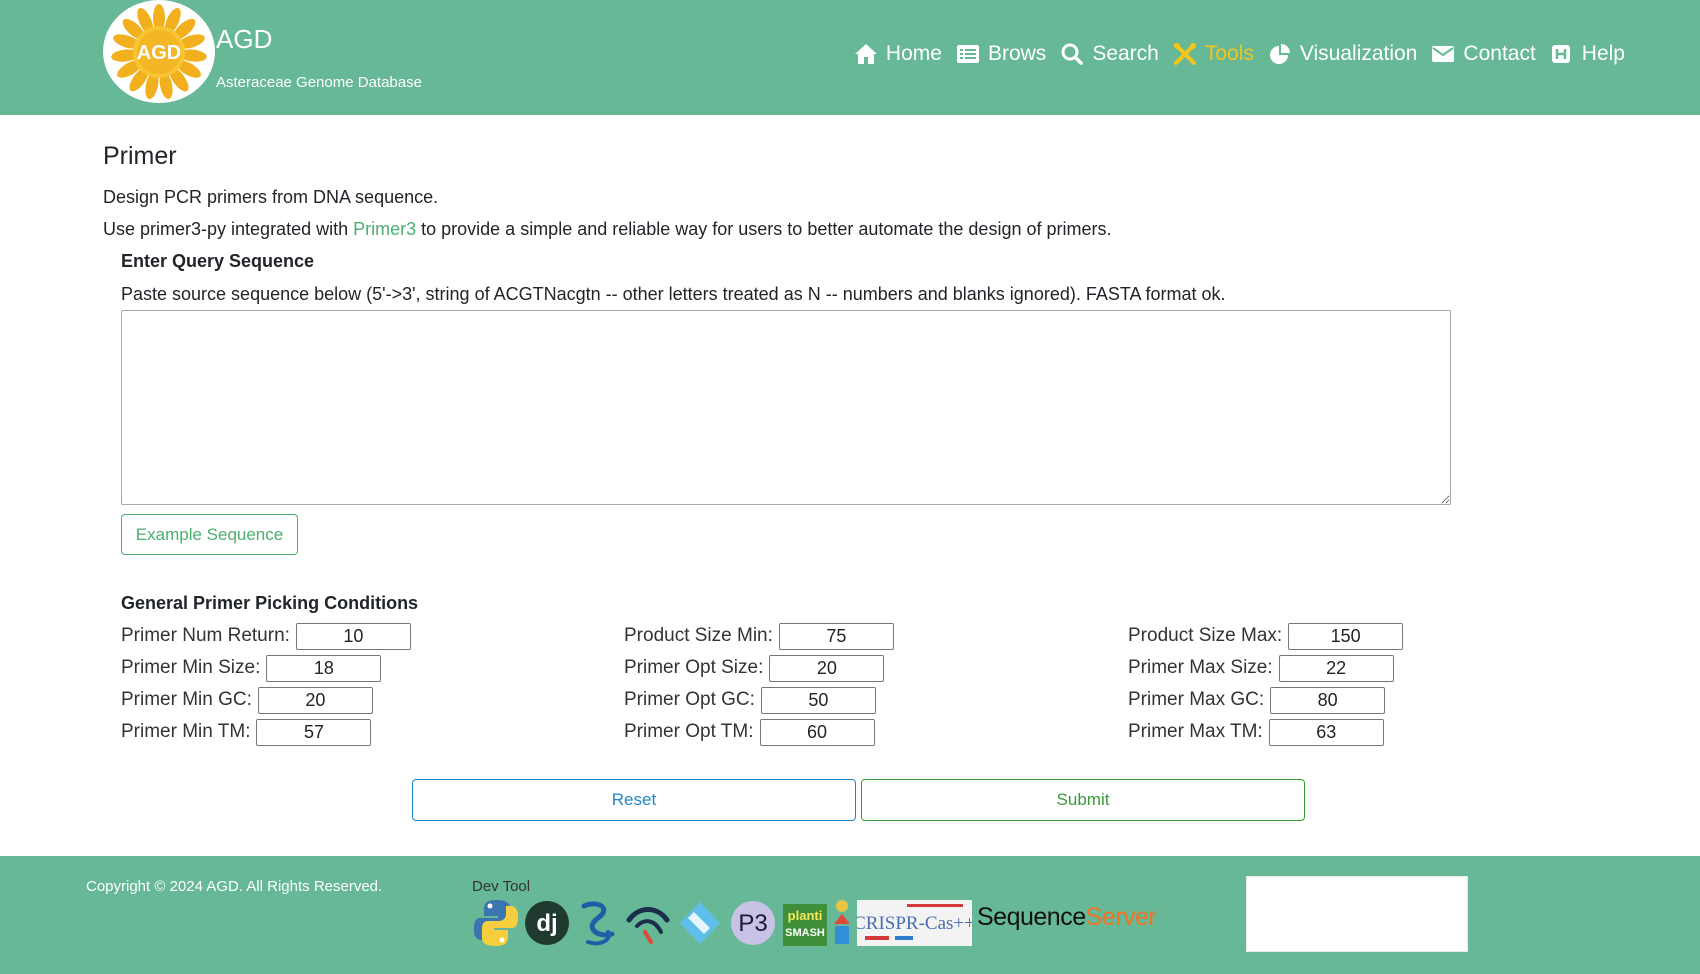 This screenshot has width=1700, height=974. Describe the element at coordinates (842, 923) in the screenshot. I see `person-logo-icon` at that location.